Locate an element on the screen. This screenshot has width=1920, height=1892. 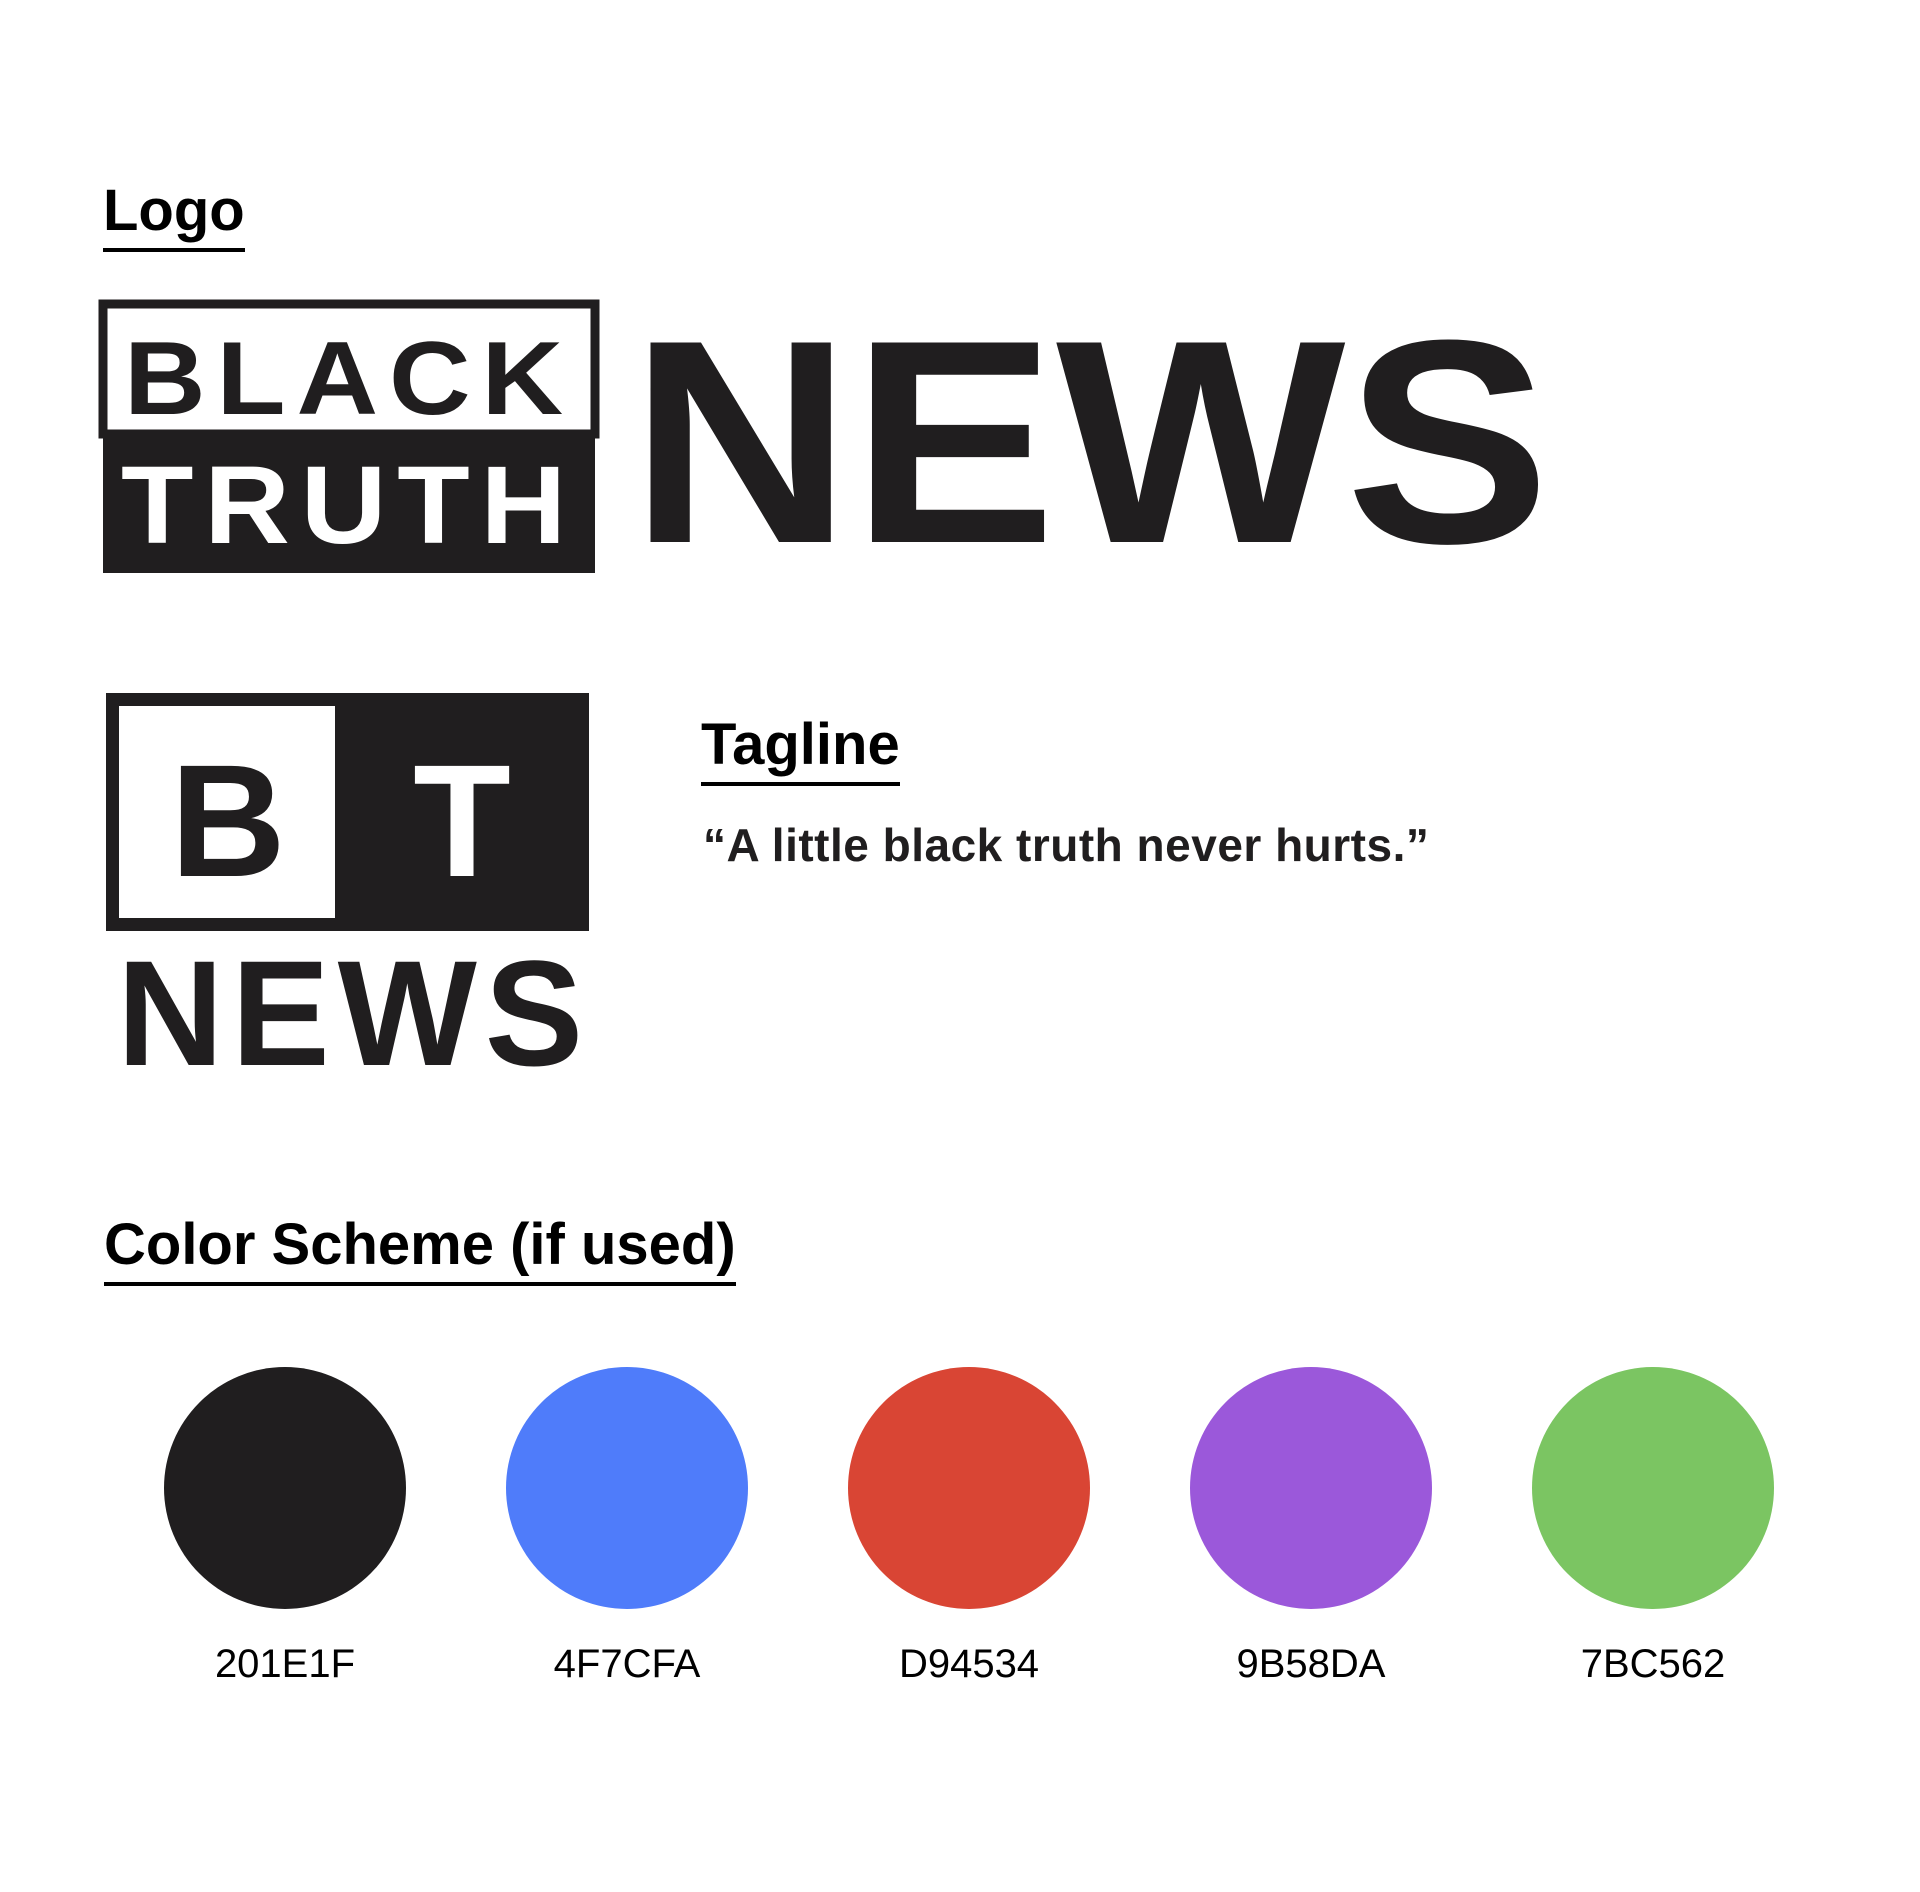
tagline-section-heading: Tagline is located at coordinates (800, 751).